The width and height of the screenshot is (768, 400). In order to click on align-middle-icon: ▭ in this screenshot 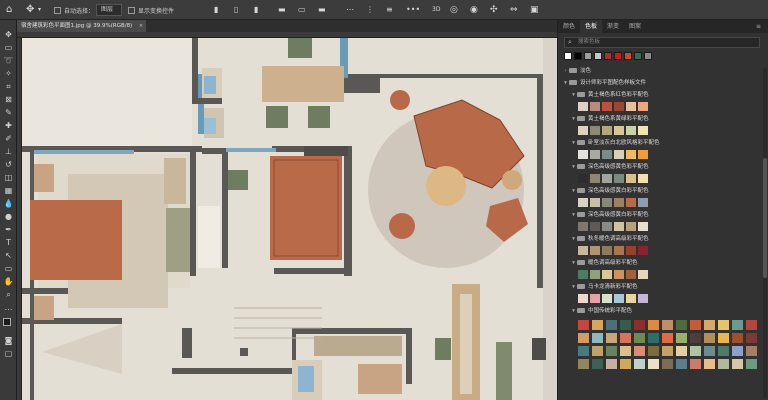, I will do `click(302, 10)`.